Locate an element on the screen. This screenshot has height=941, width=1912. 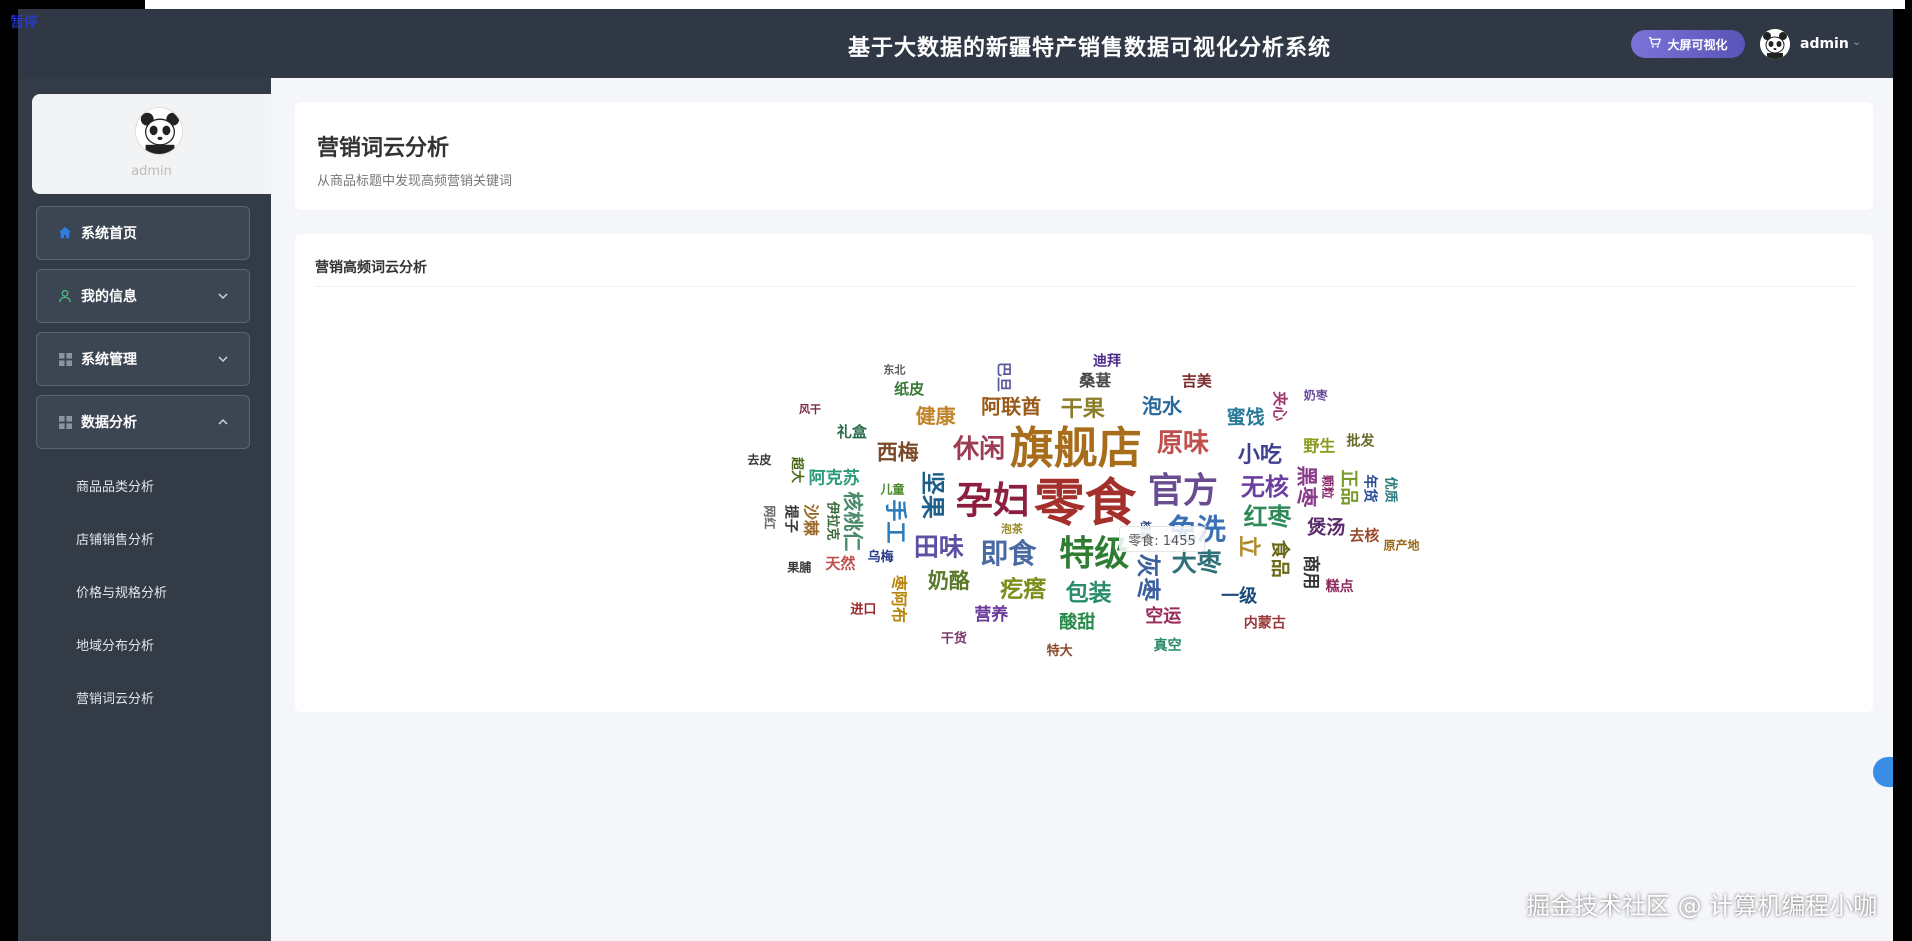
word-cloud-word: 去皮 is located at coordinates (759, 459).